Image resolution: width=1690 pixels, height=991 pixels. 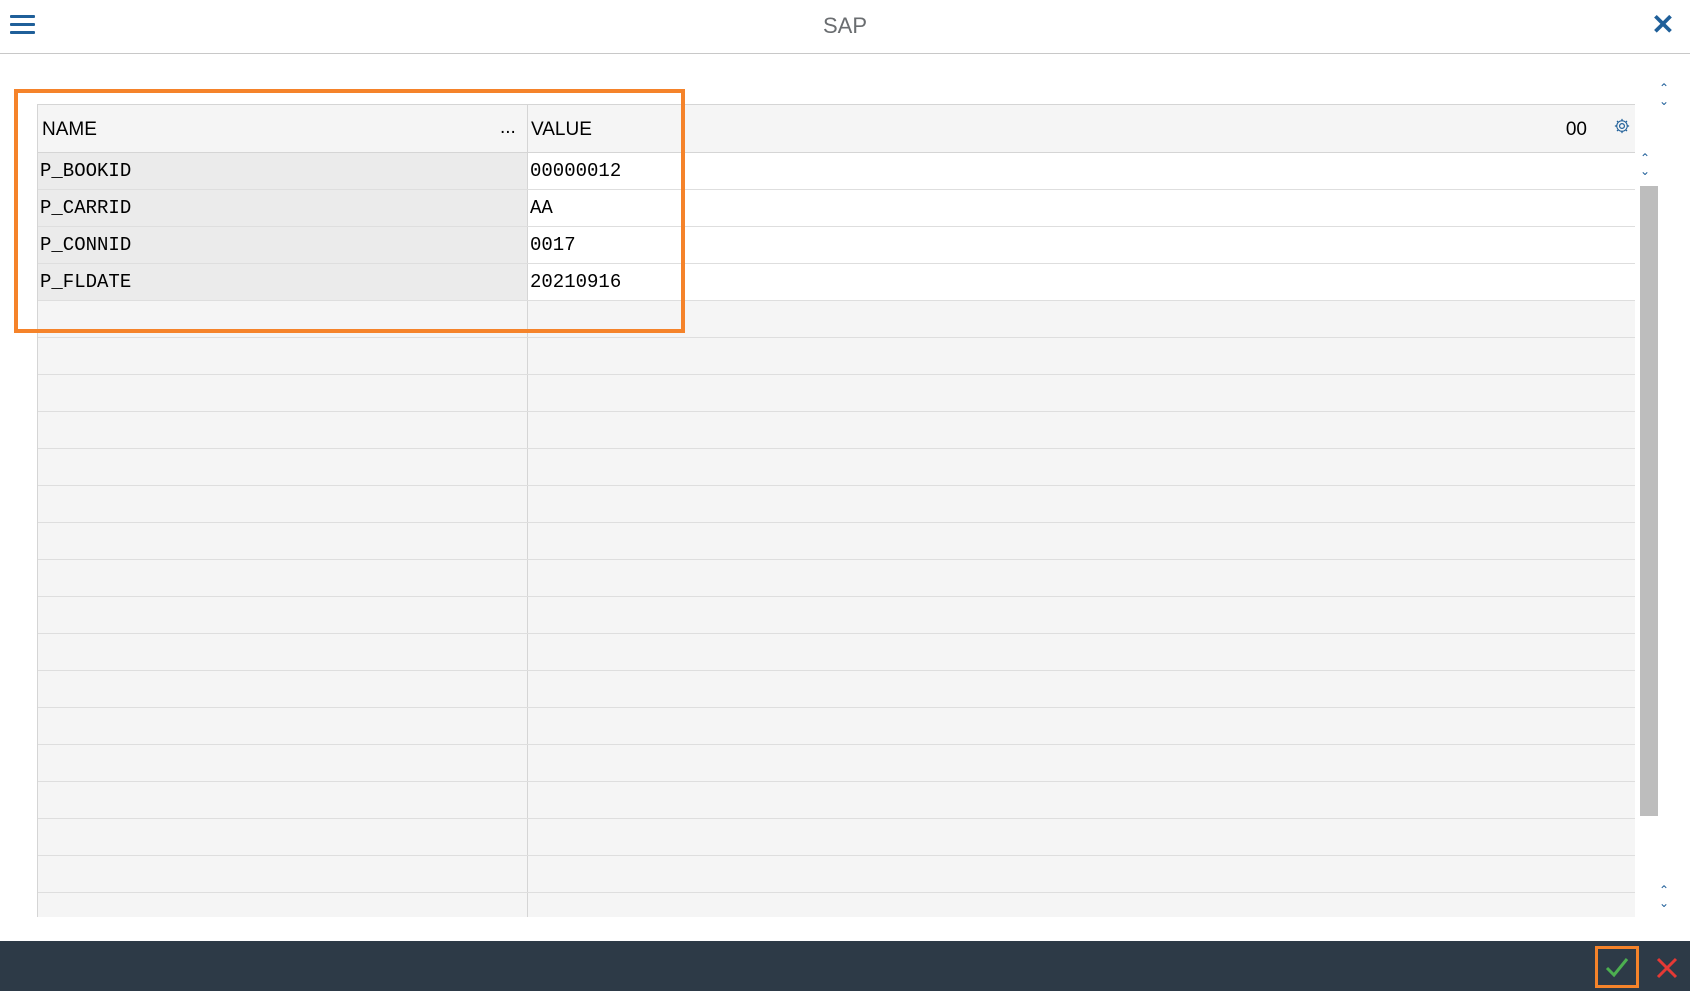 I want to click on grid-scroll-arrows: ⌃ ⌄, so click(x=1645, y=165).